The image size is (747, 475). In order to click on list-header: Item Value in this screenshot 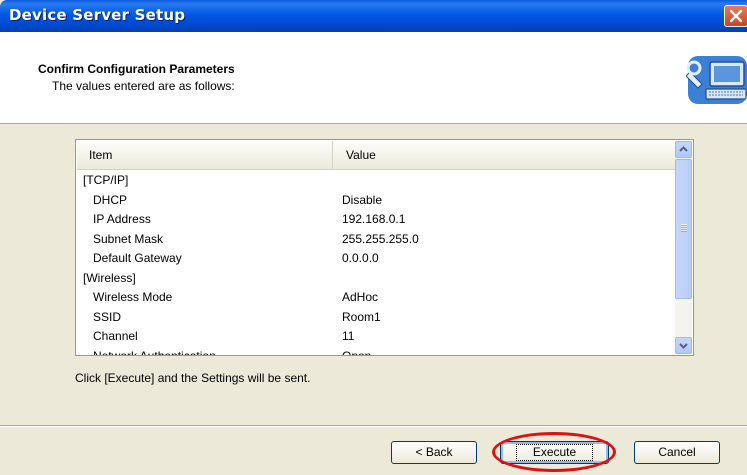, I will do `click(376, 155)`.